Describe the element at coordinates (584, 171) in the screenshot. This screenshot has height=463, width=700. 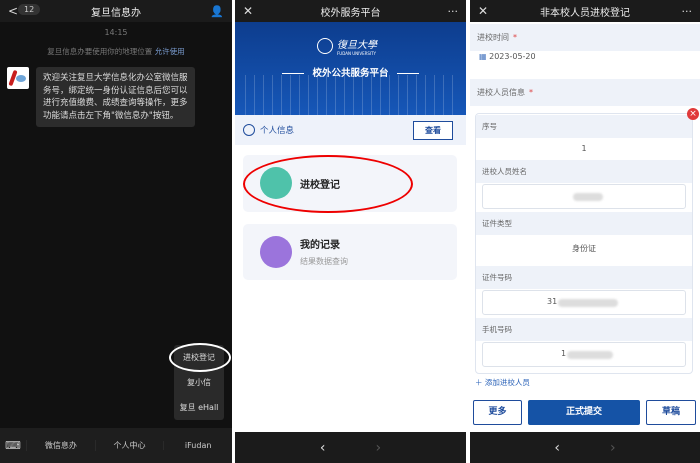
I see `name-label: 进校人员姓名` at that location.